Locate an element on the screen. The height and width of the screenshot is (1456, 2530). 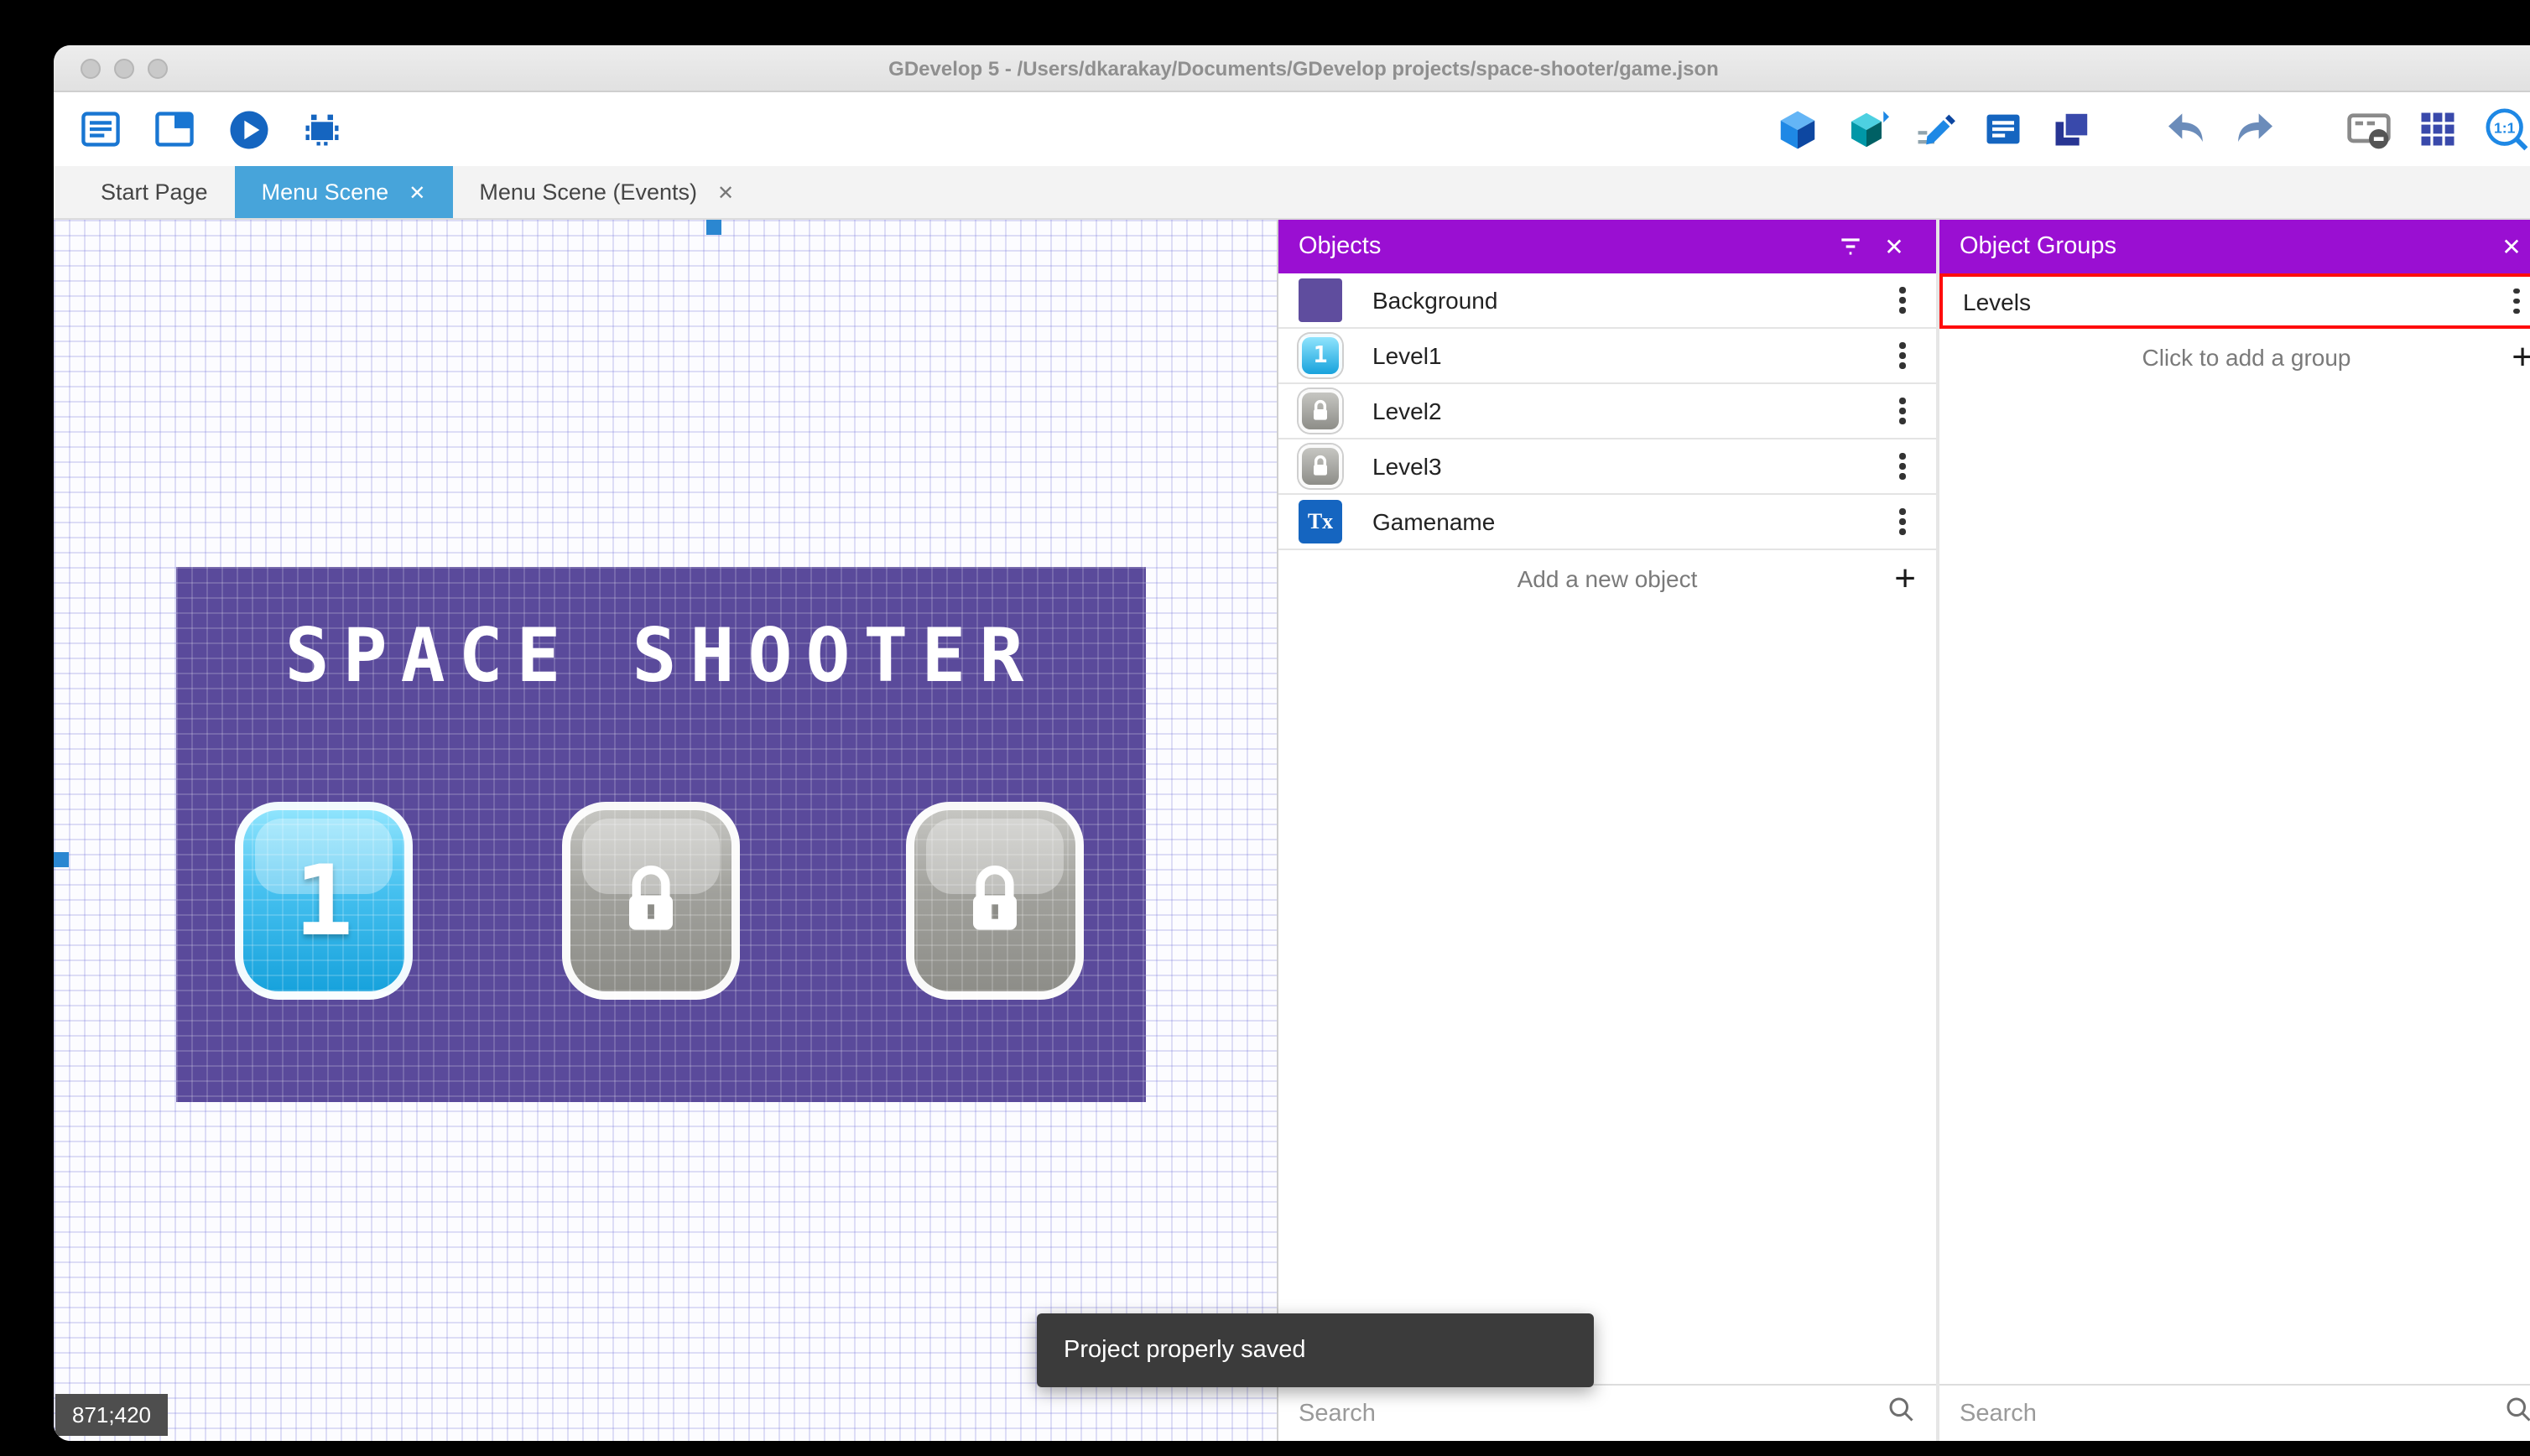
layers-icon is located at coordinates (2071, 129).